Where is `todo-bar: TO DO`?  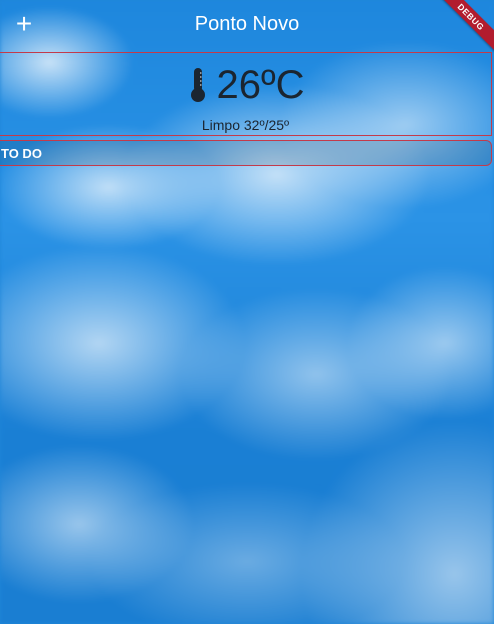
todo-bar: TO DO is located at coordinates (246, 153).